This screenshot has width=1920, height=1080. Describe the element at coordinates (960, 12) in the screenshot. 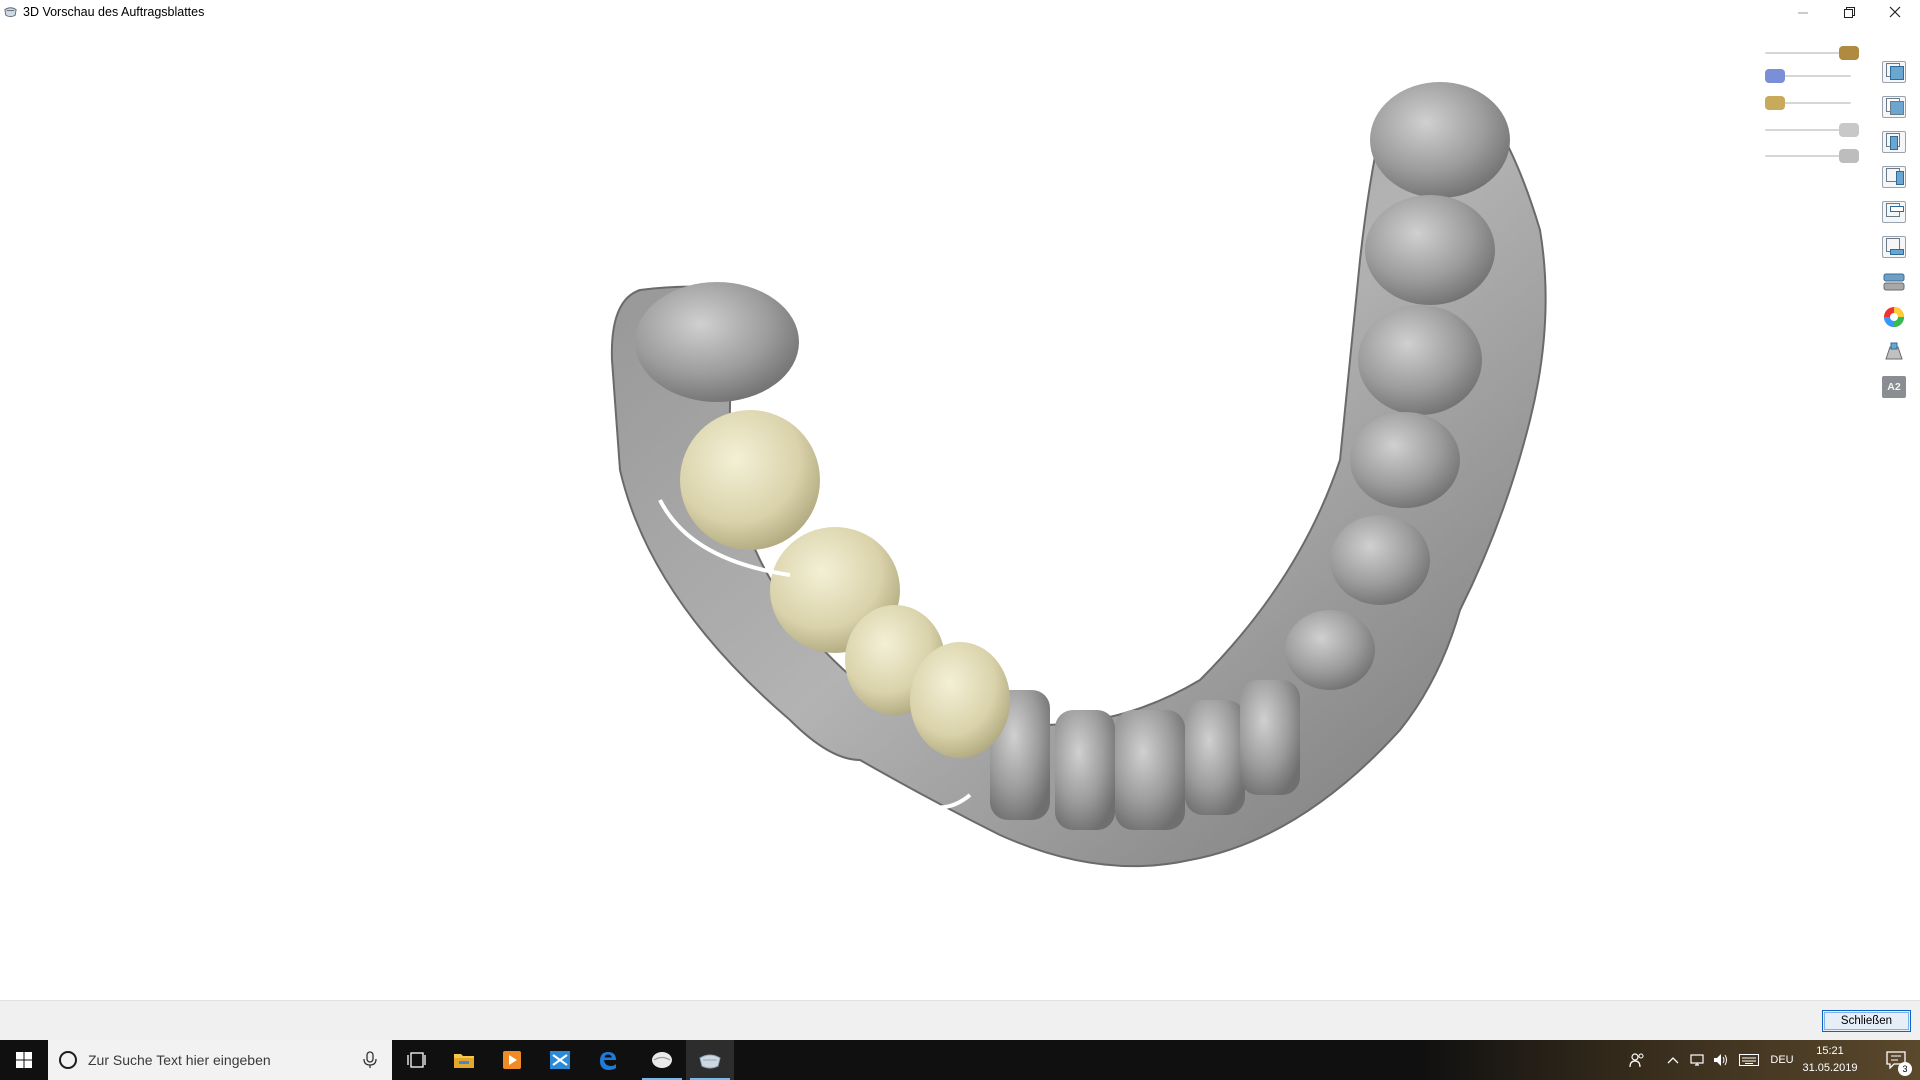

I see `title-bar: 3D Vorschau des Auftragsblattes` at that location.